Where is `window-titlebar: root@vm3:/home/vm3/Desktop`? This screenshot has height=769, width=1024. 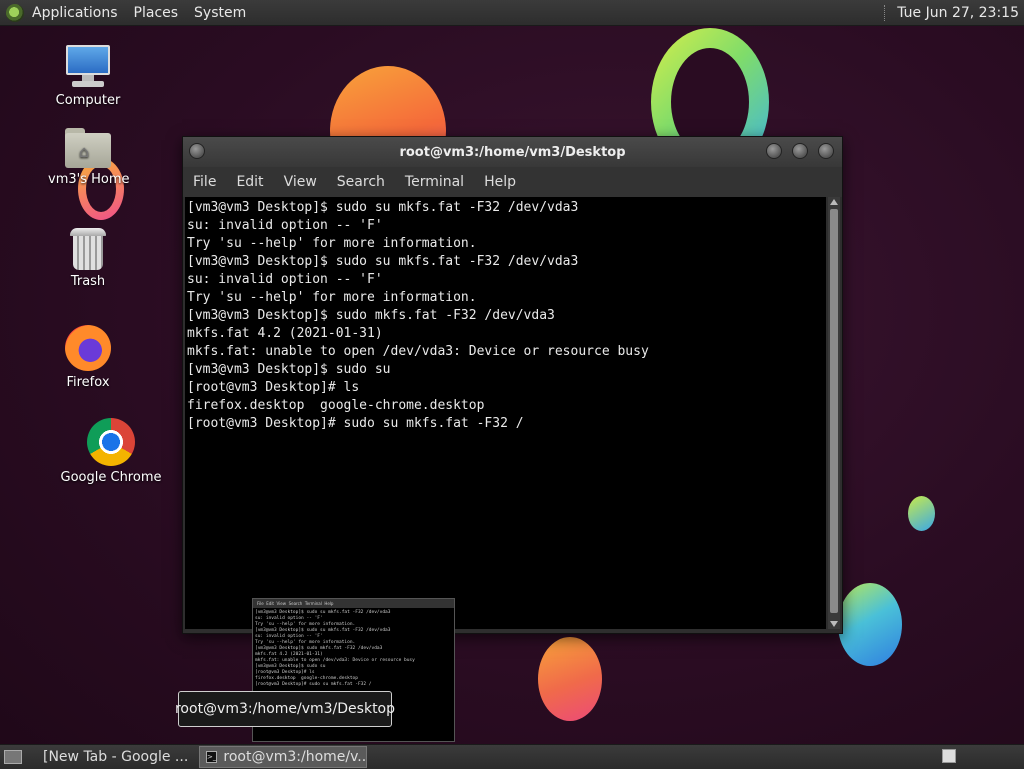
window-titlebar: root@vm3:/home/vm3/Desktop is located at coordinates (512, 152).